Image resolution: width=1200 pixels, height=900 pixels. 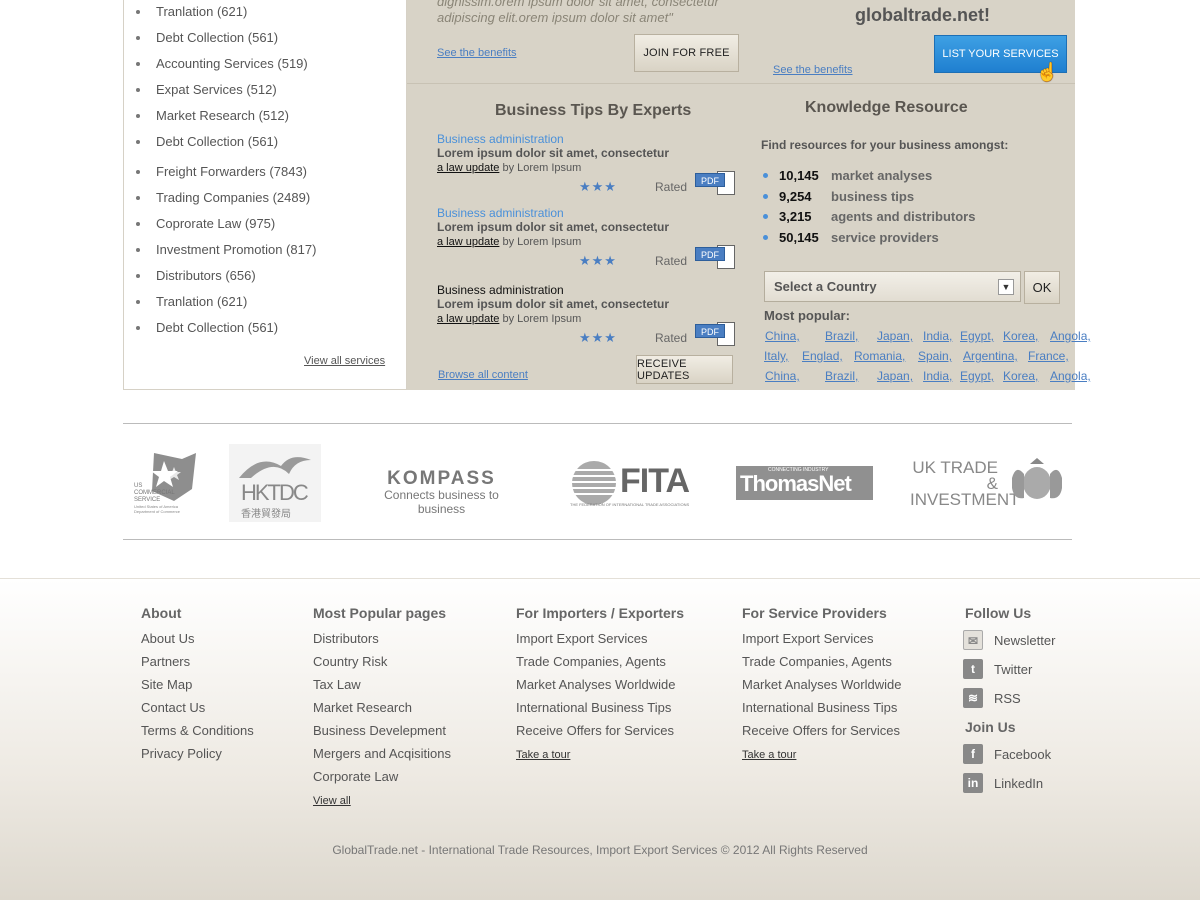 I want to click on footer-link: Business Develepment, so click(x=382, y=733).